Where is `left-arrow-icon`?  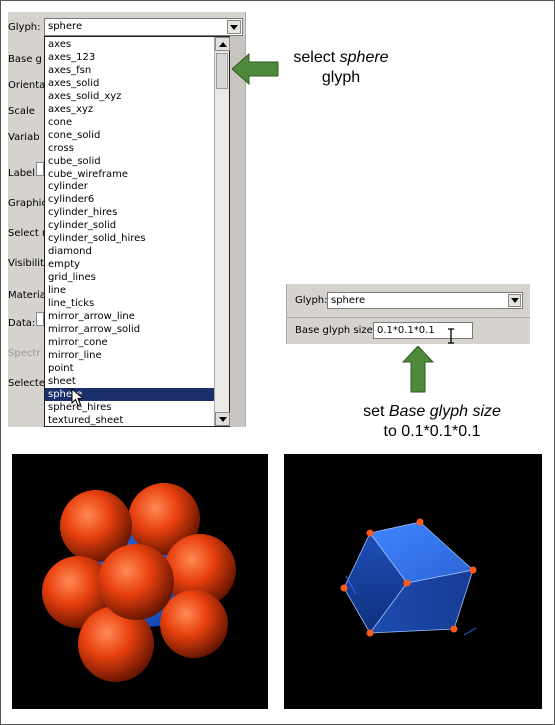 left-arrow-icon is located at coordinates (255, 69).